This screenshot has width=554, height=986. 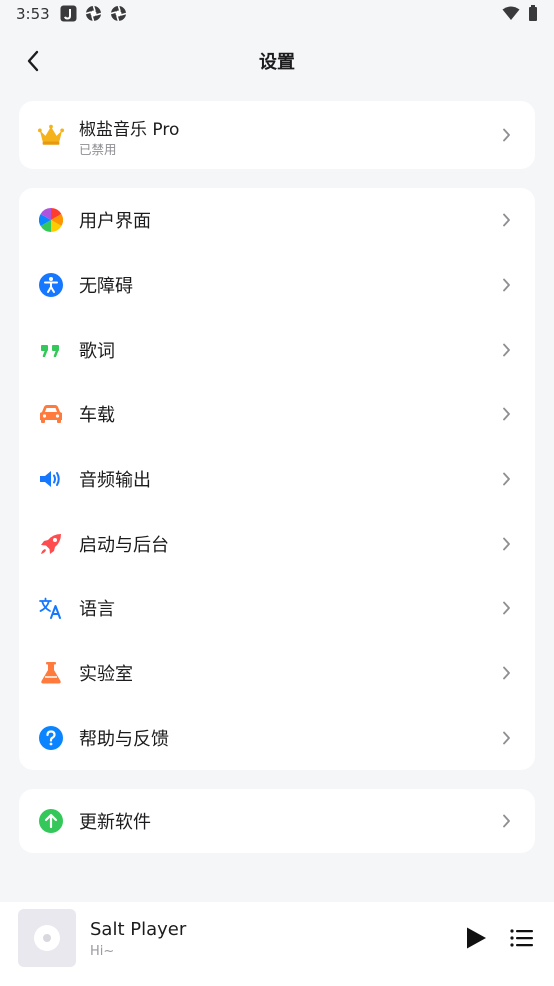 What do you see at coordinates (277, 285) in the screenshot?
I see `settings-item-accessibility: 无障碍` at bounding box center [277, 285].